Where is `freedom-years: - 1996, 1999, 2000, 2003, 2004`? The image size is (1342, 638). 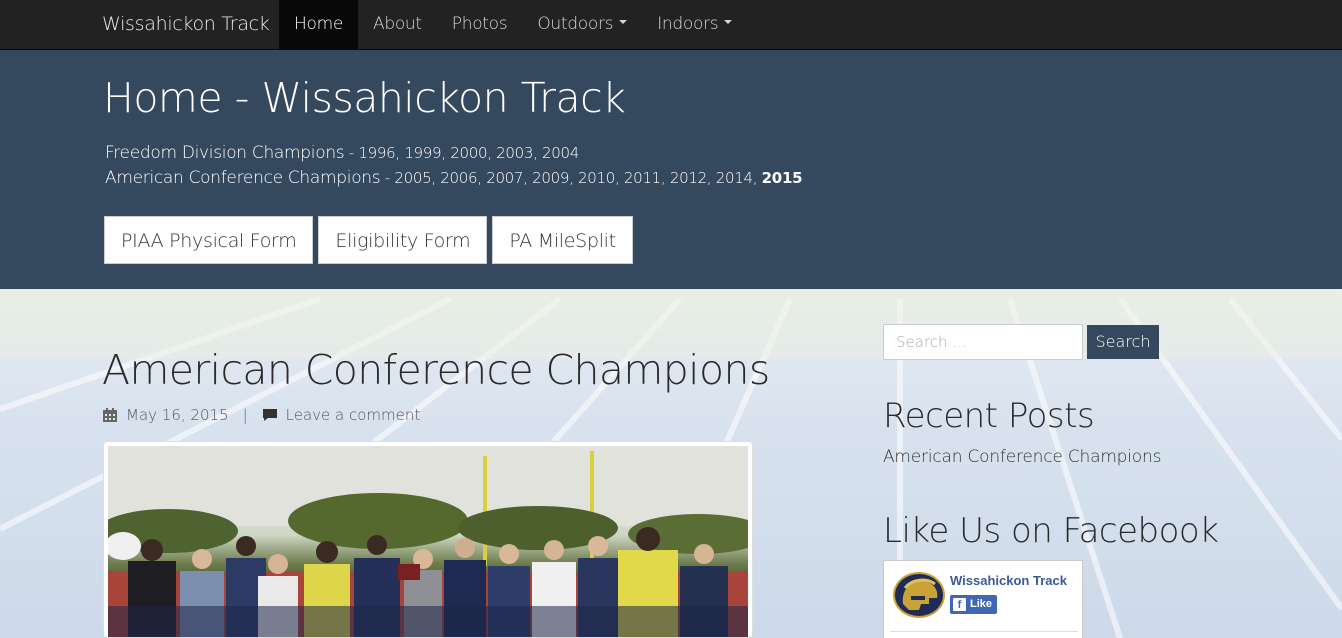 freedom-years: - 1996, 1999, 2000, 2003, 2004 is located at coordinates (462, 153).